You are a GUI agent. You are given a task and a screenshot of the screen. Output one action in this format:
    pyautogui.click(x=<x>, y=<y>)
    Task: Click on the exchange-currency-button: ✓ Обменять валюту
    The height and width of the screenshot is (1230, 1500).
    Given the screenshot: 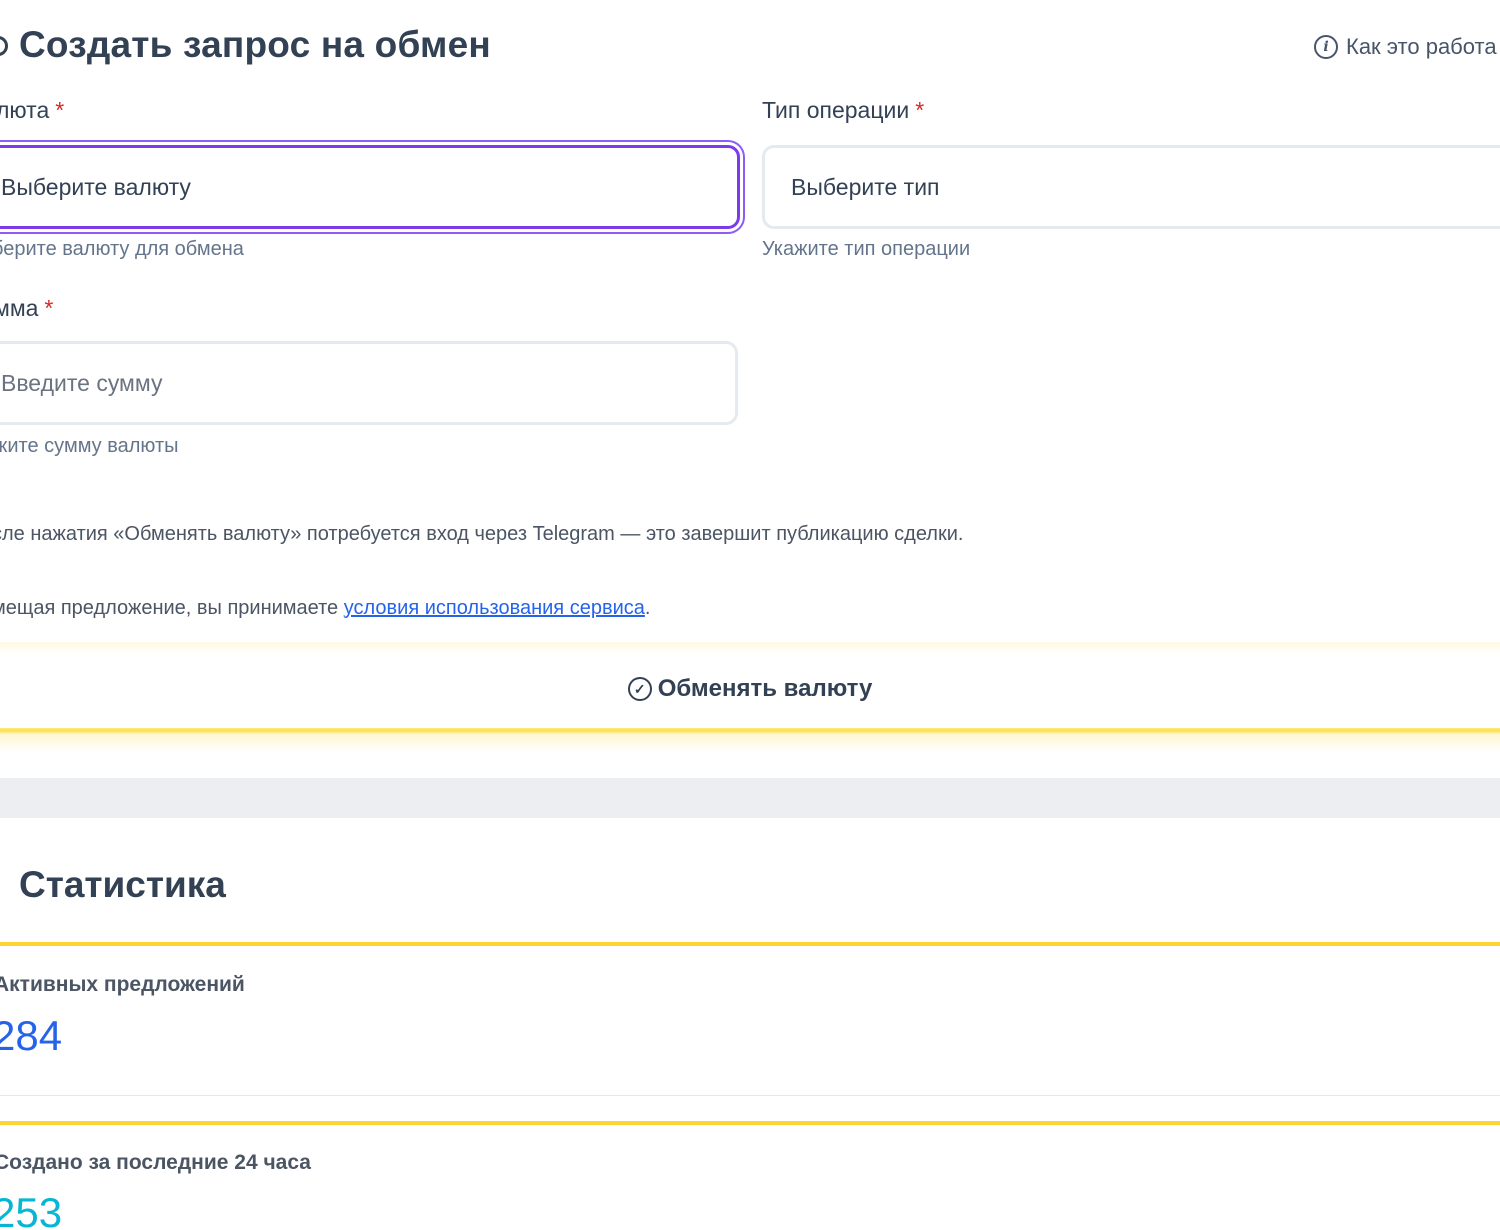 What is the action you would take?
    pyautogui.click(x=750, y=689)
    